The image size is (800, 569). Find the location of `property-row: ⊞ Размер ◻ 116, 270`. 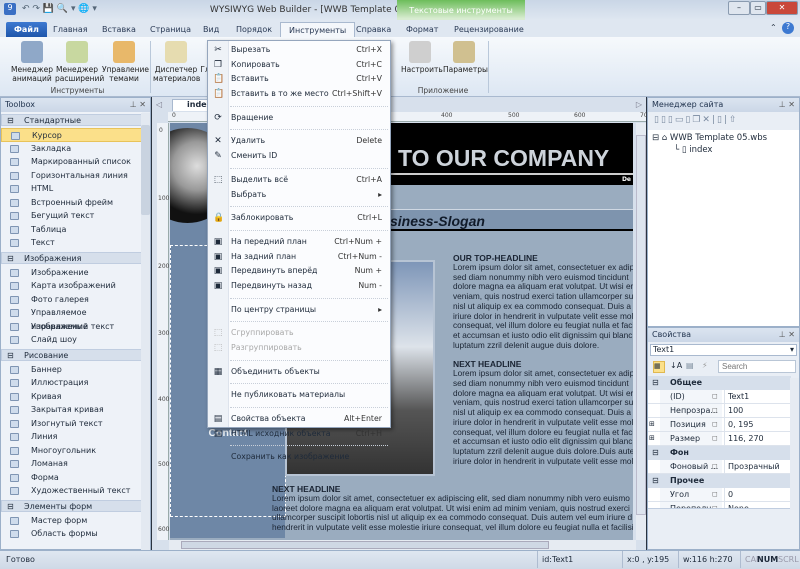

property-row: ⊞ Размер ◻ 116, 270 is located at coordinates (719, 439).